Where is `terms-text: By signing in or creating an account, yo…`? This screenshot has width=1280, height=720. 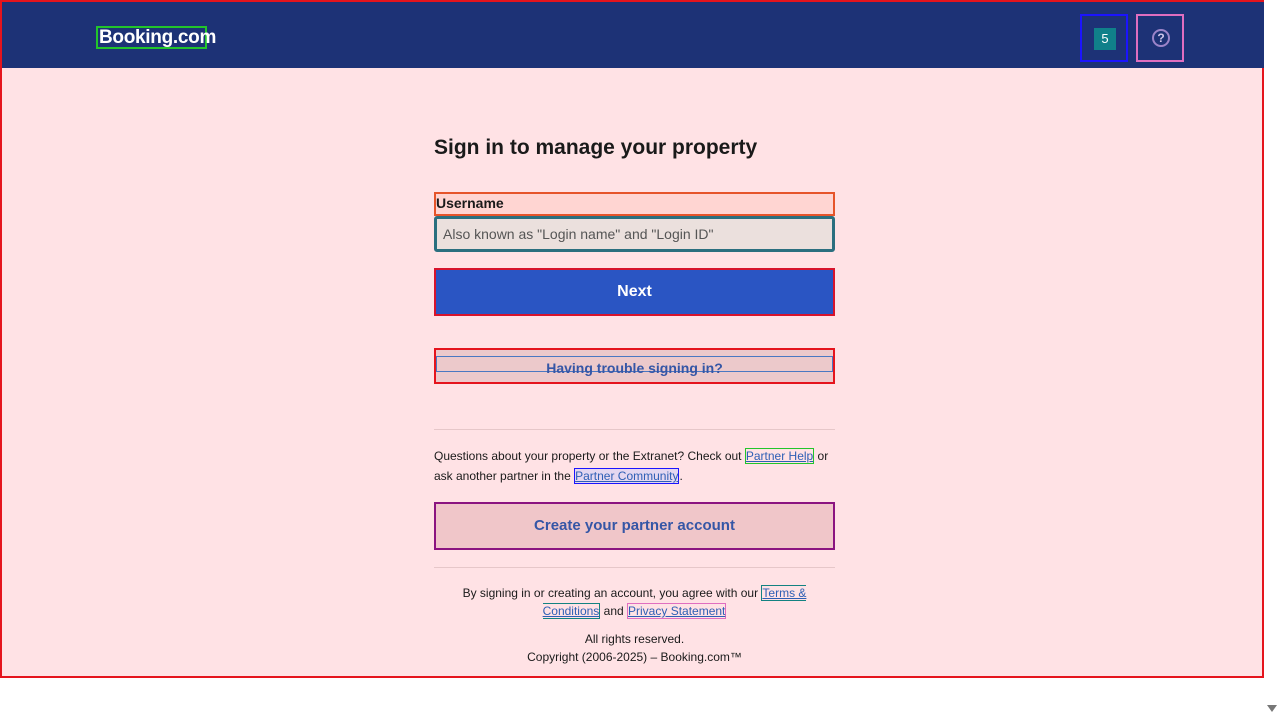
terms-text: By signing in or creating an account, yo… is located at coordinates (634, 602).